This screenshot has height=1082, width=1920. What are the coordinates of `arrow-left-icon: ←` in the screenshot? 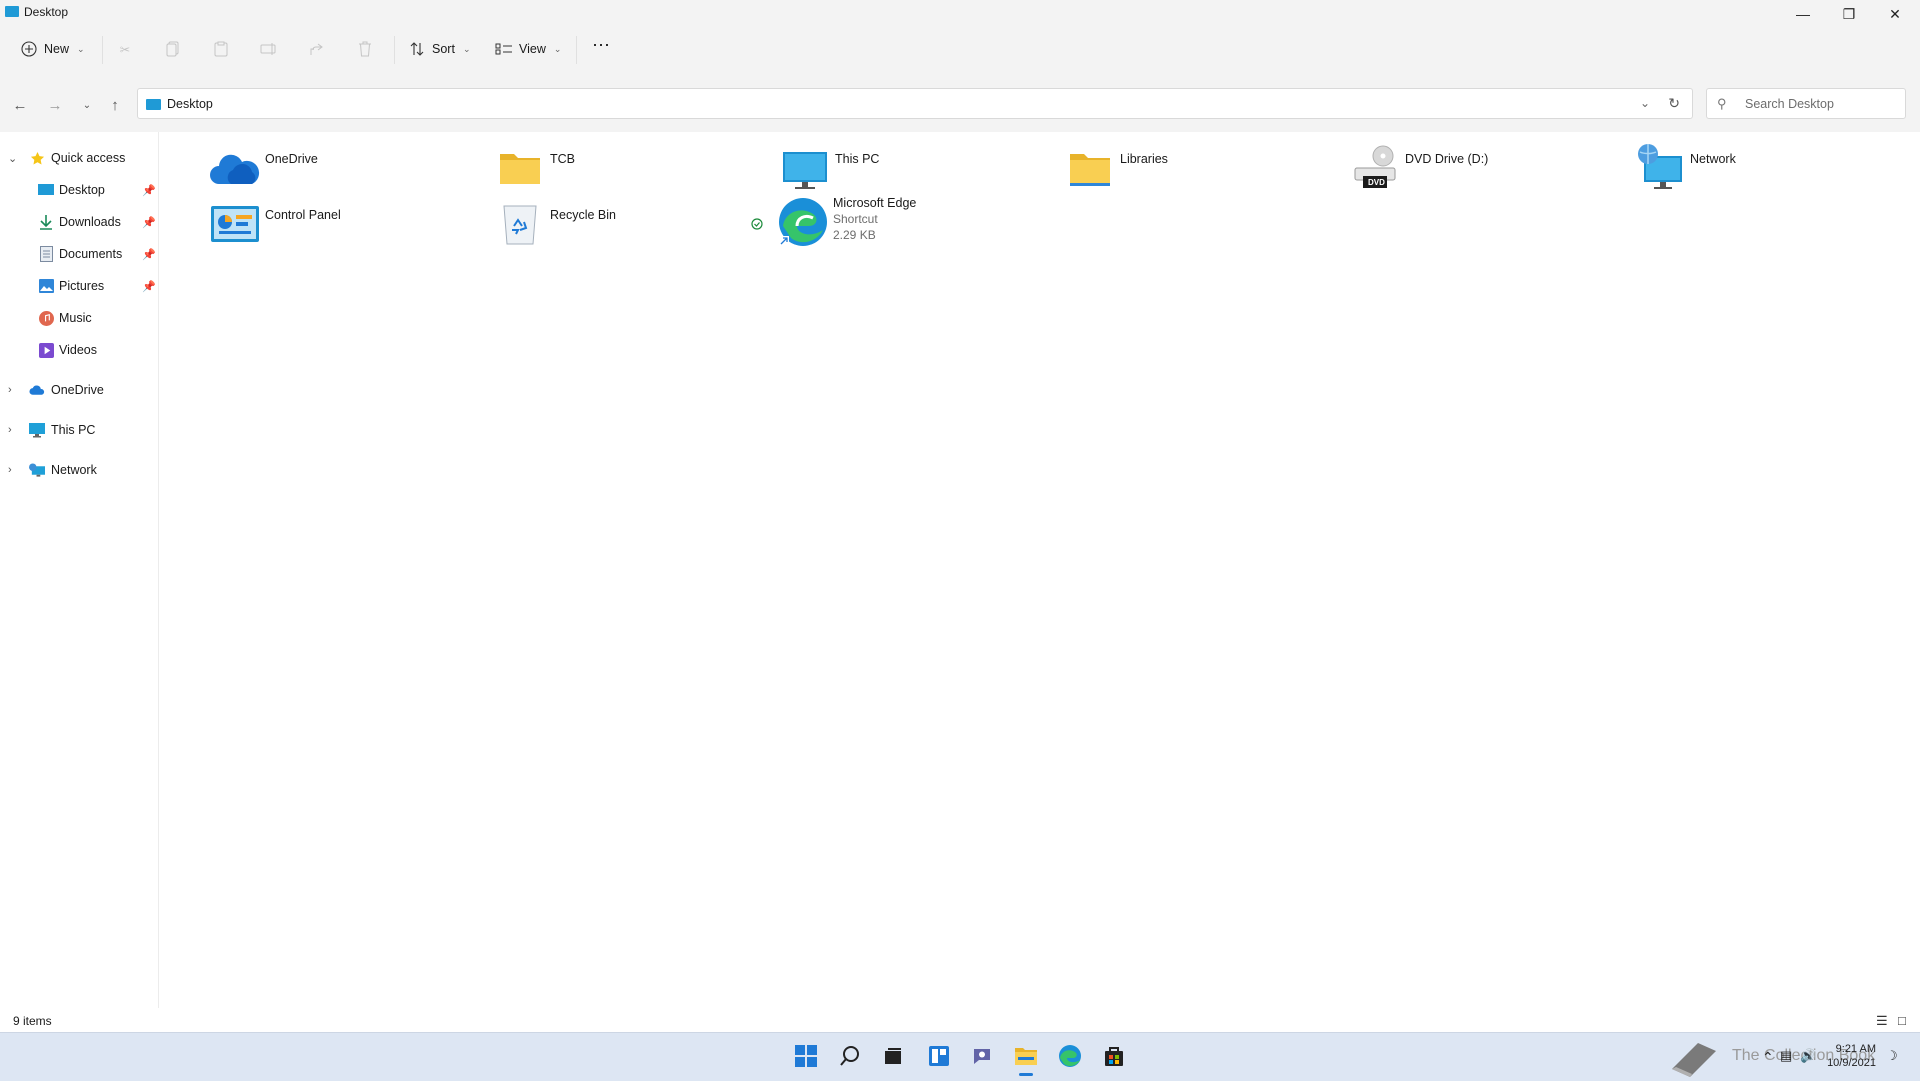 It's located at (20, 105).